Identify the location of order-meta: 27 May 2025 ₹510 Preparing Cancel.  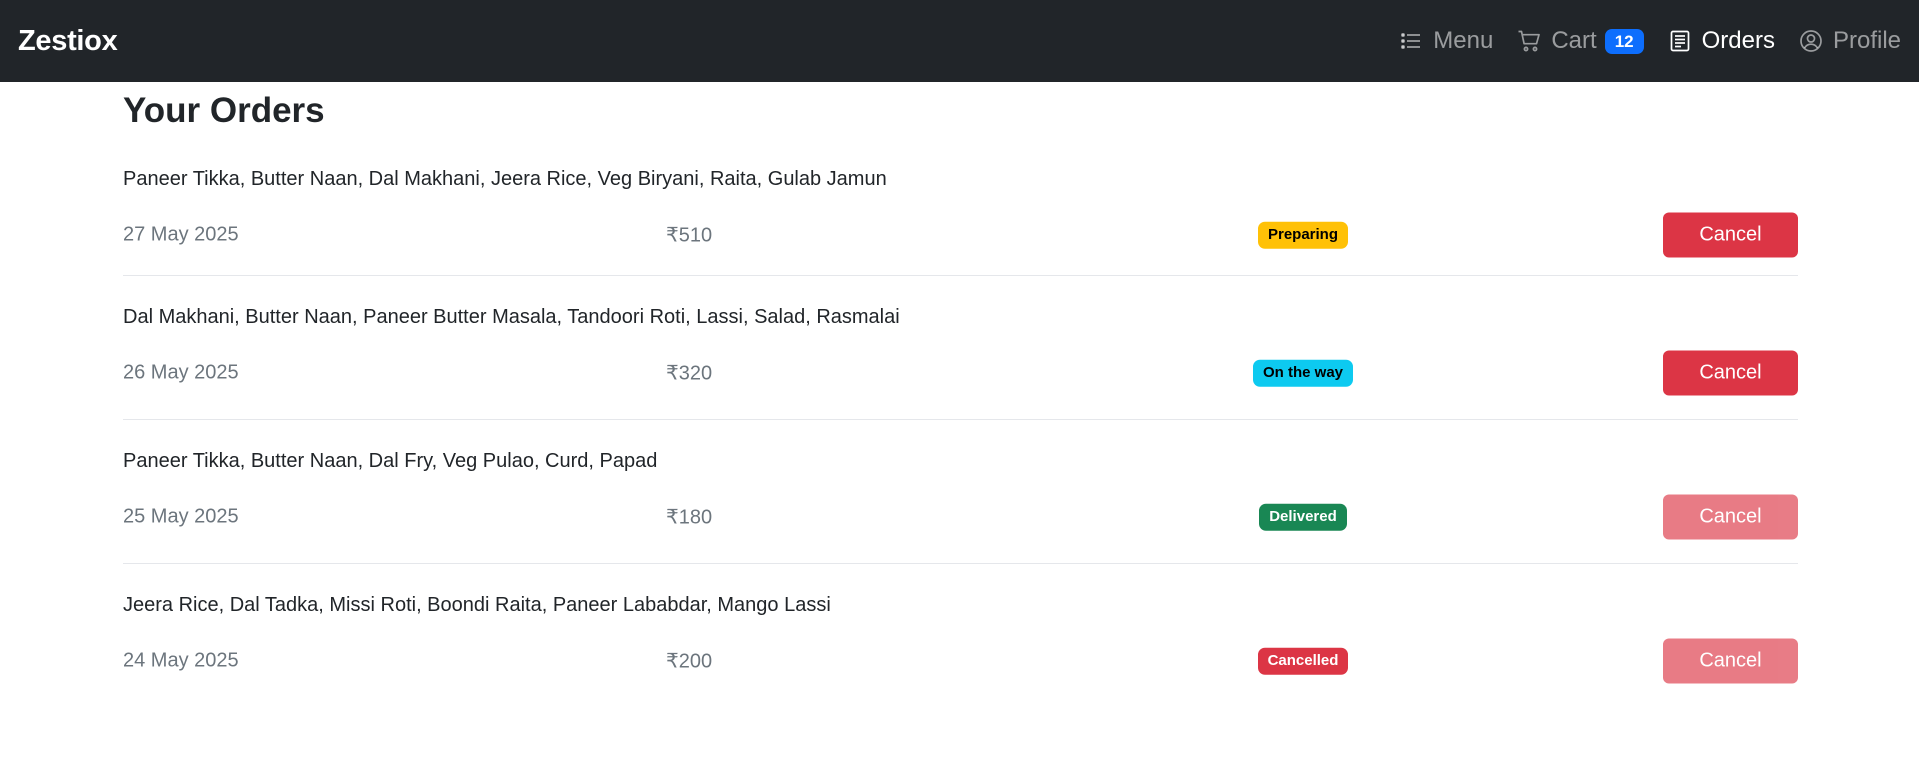
(960, 235).